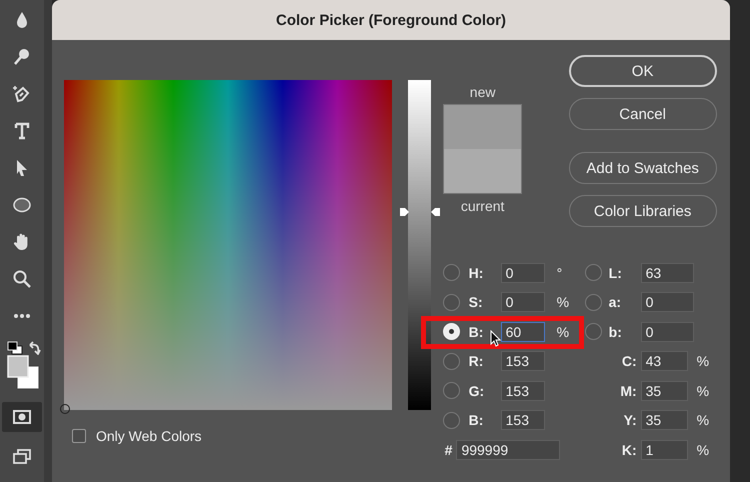 This screenshot has width=750, height=482. I want to click on dialog-button: OK, so click(642, 71).